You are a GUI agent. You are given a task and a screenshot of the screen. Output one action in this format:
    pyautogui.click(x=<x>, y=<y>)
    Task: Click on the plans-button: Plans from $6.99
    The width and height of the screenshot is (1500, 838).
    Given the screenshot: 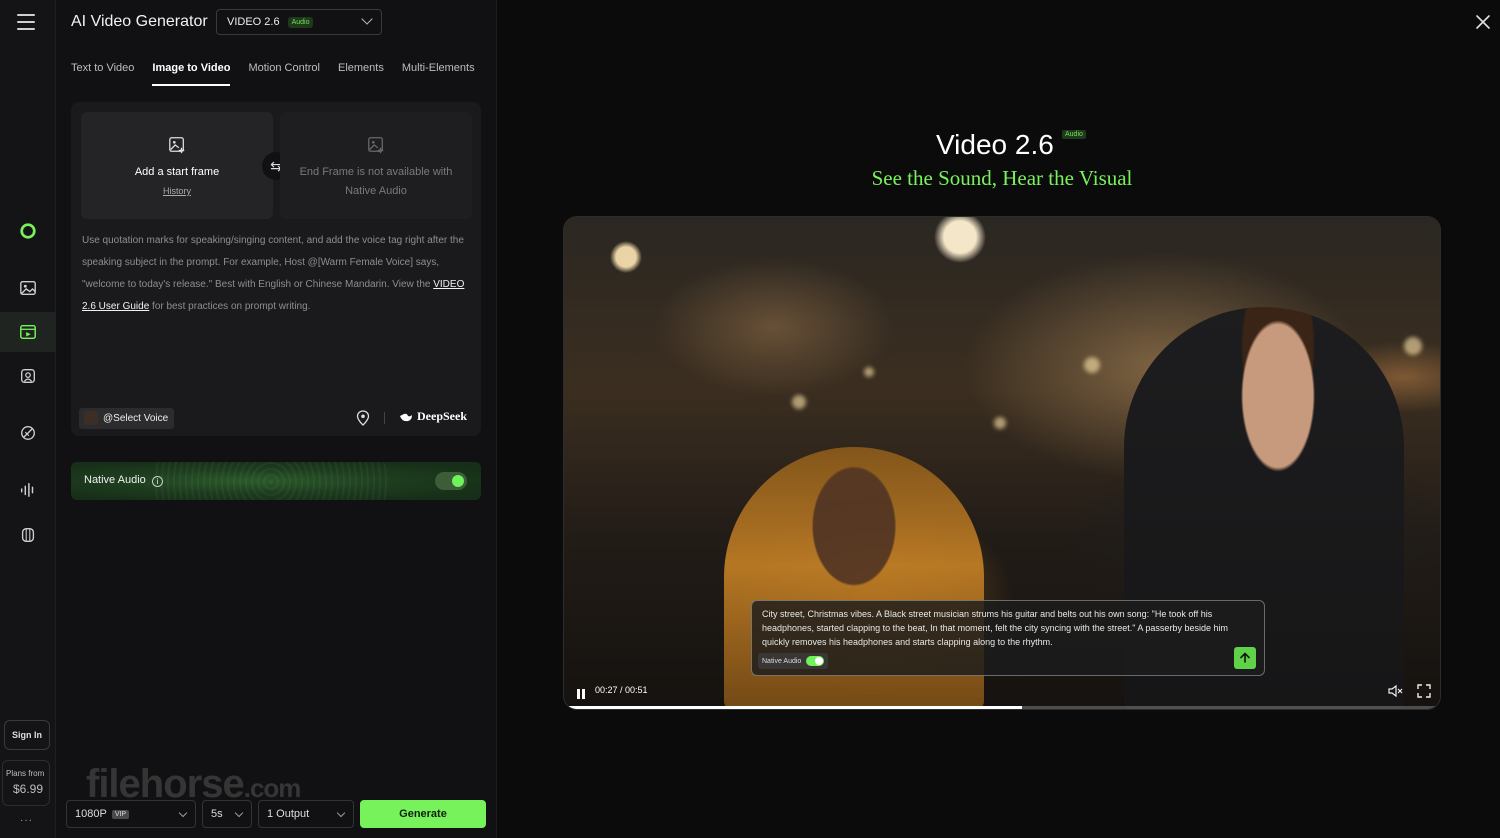 What is the action you would take?
    pyautogui.click(x=26, y=783)
    